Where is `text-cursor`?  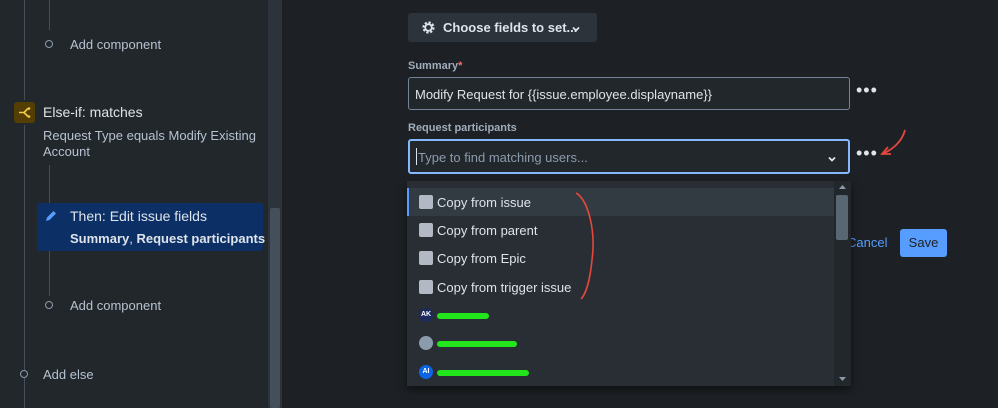 text-cursor is located at coordinates (416, 156).